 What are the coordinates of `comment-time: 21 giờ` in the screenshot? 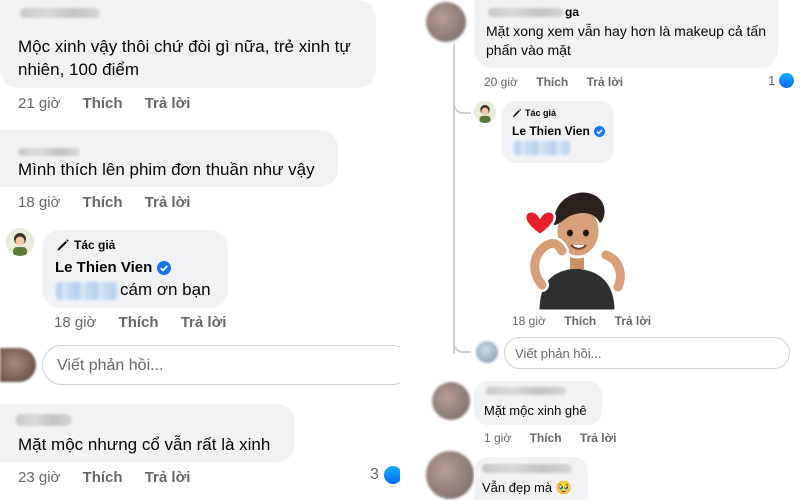 It's located at (39, 103).